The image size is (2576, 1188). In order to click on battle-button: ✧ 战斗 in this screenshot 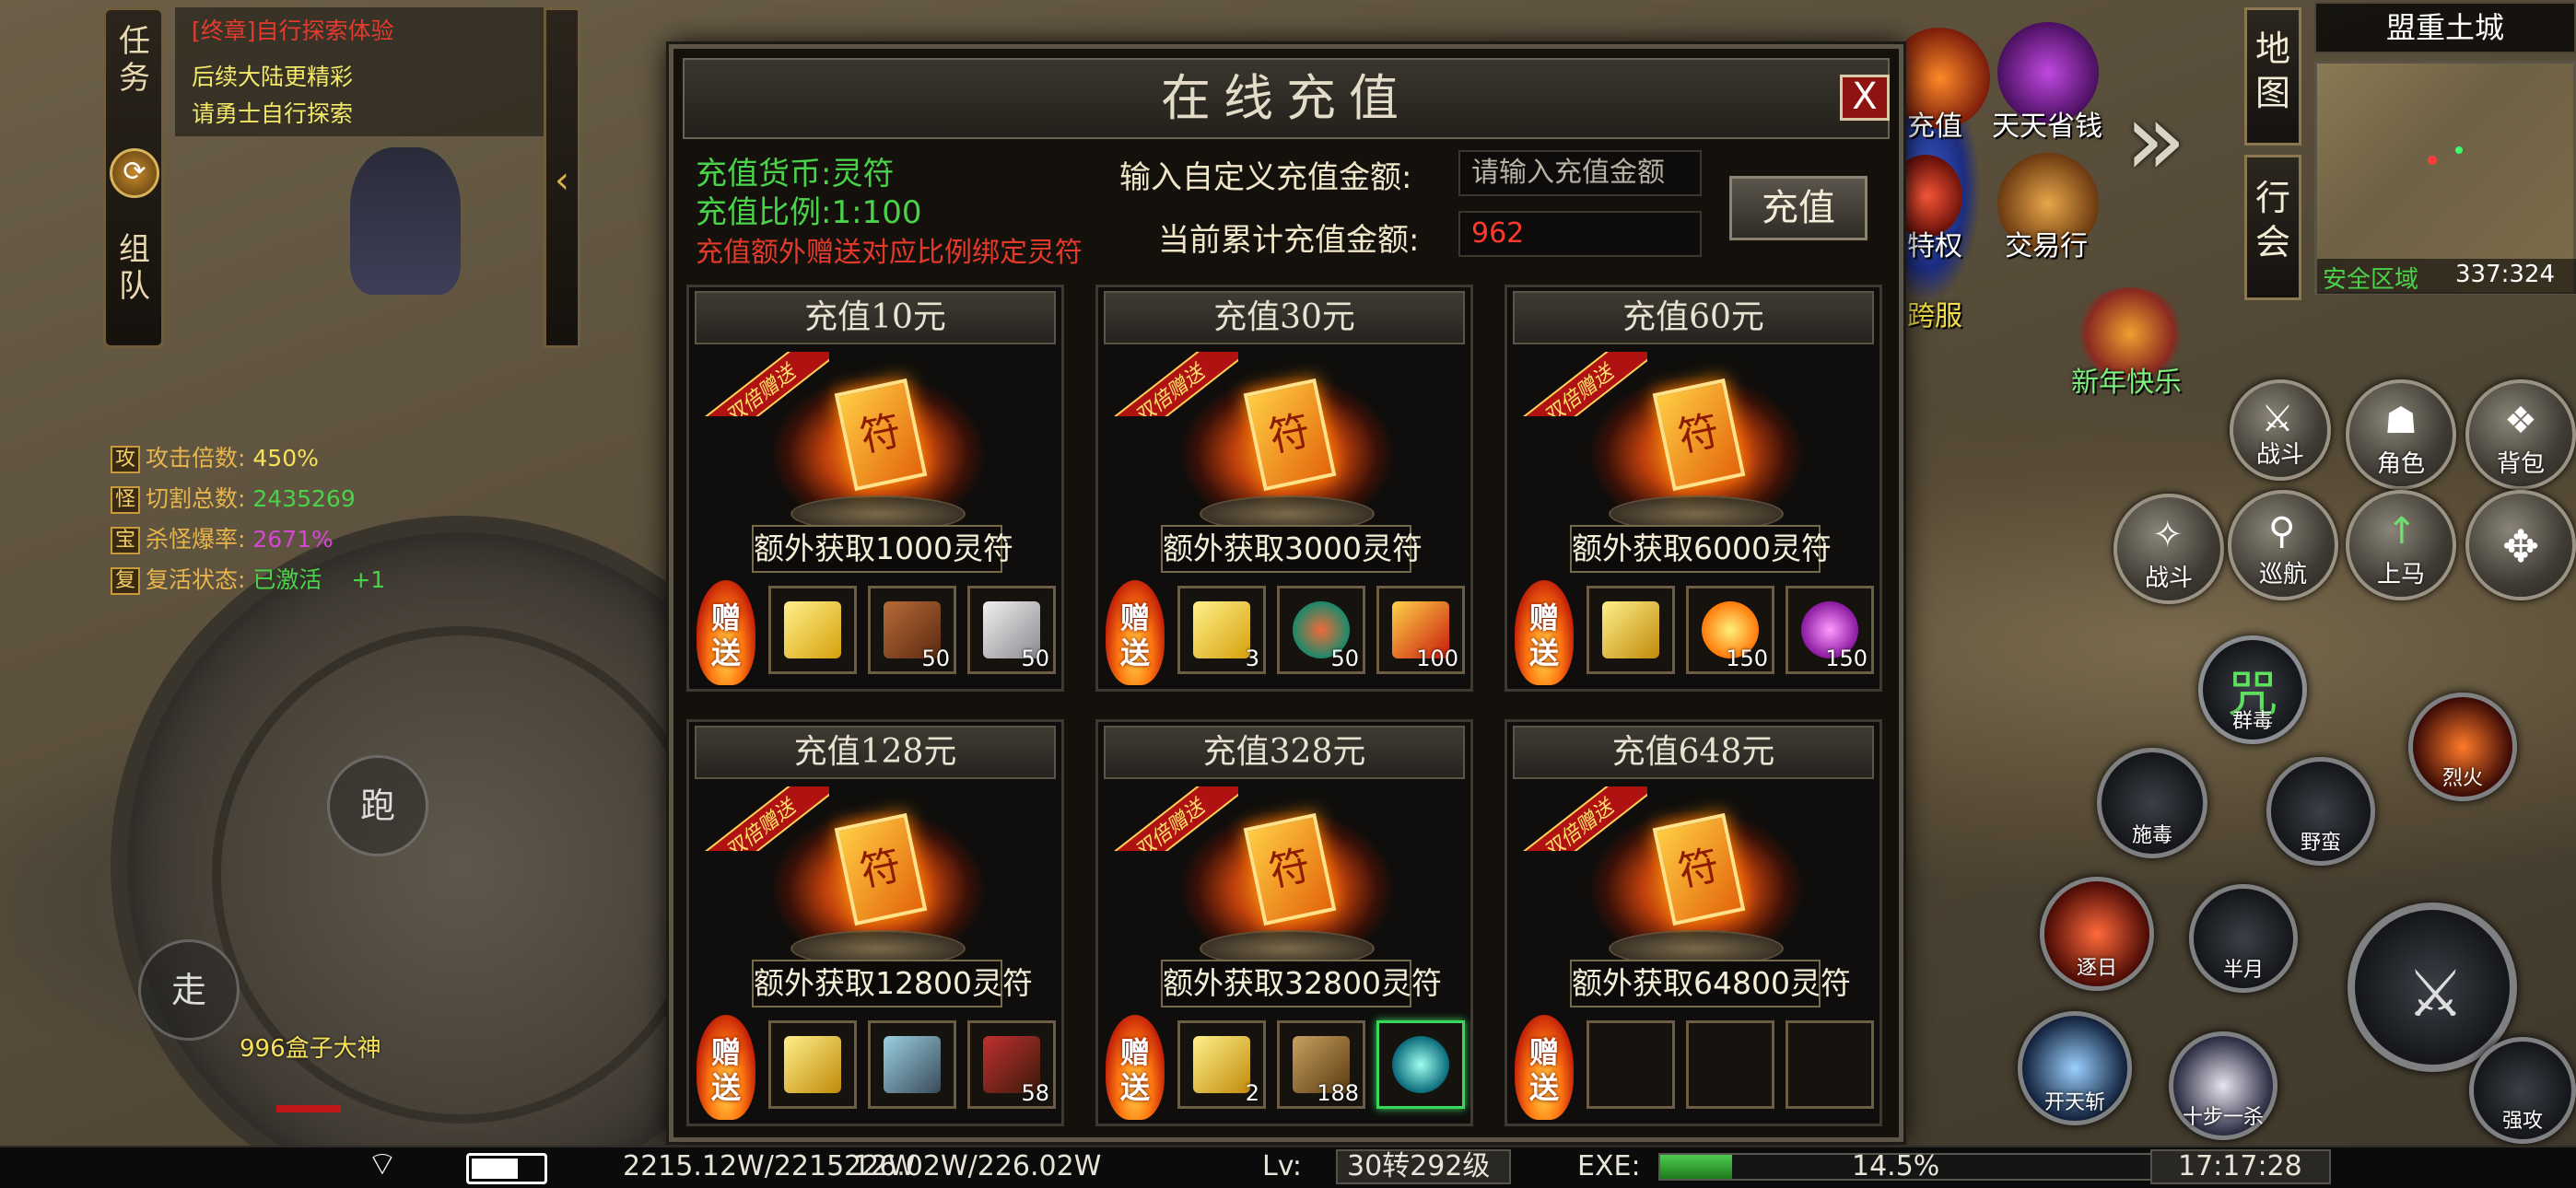, I will do `click(2168, 549)`.